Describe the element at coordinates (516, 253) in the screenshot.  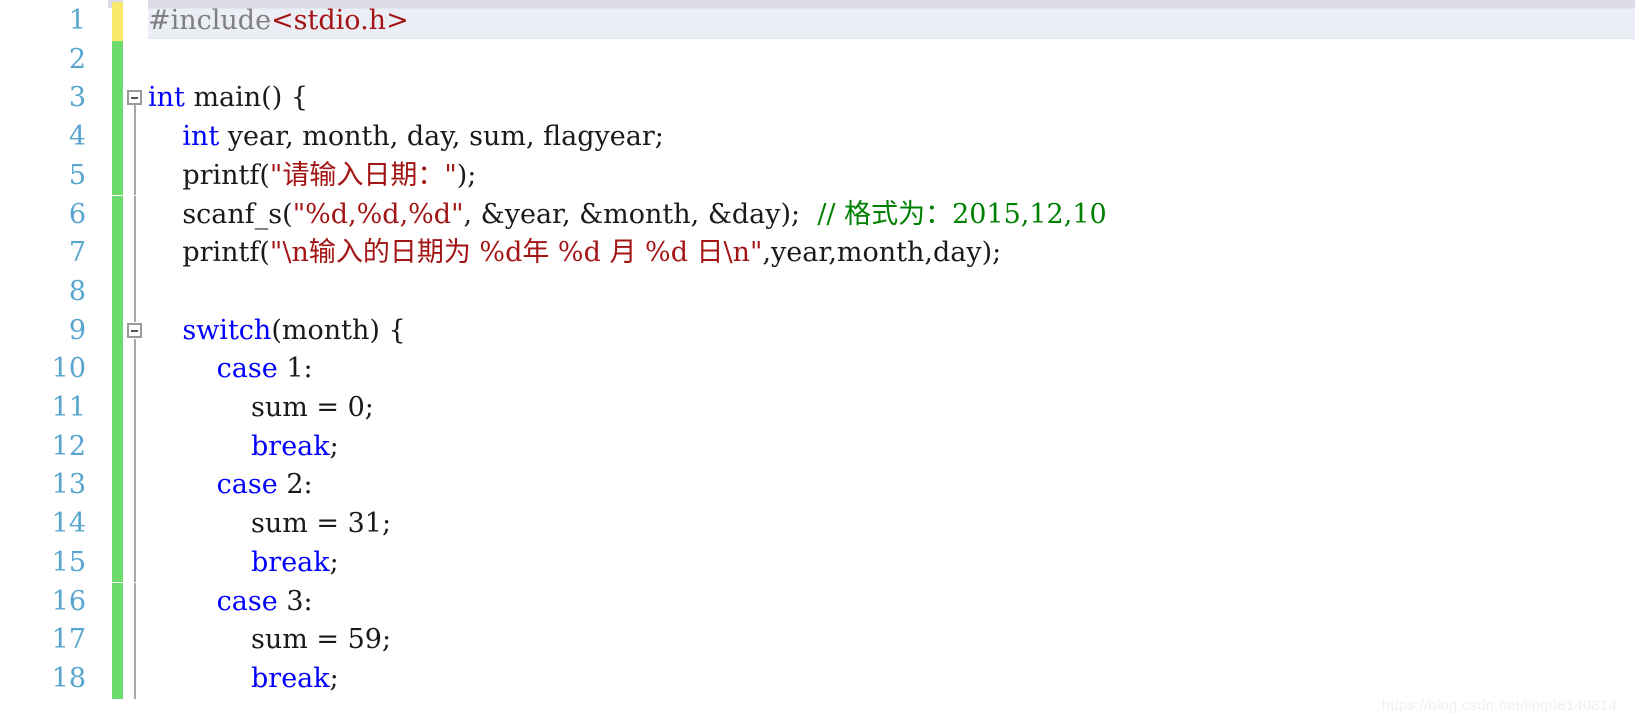
I see `token-string: "\n输入的日期为 %d年 %d 月 %d 日\n"` at that location.